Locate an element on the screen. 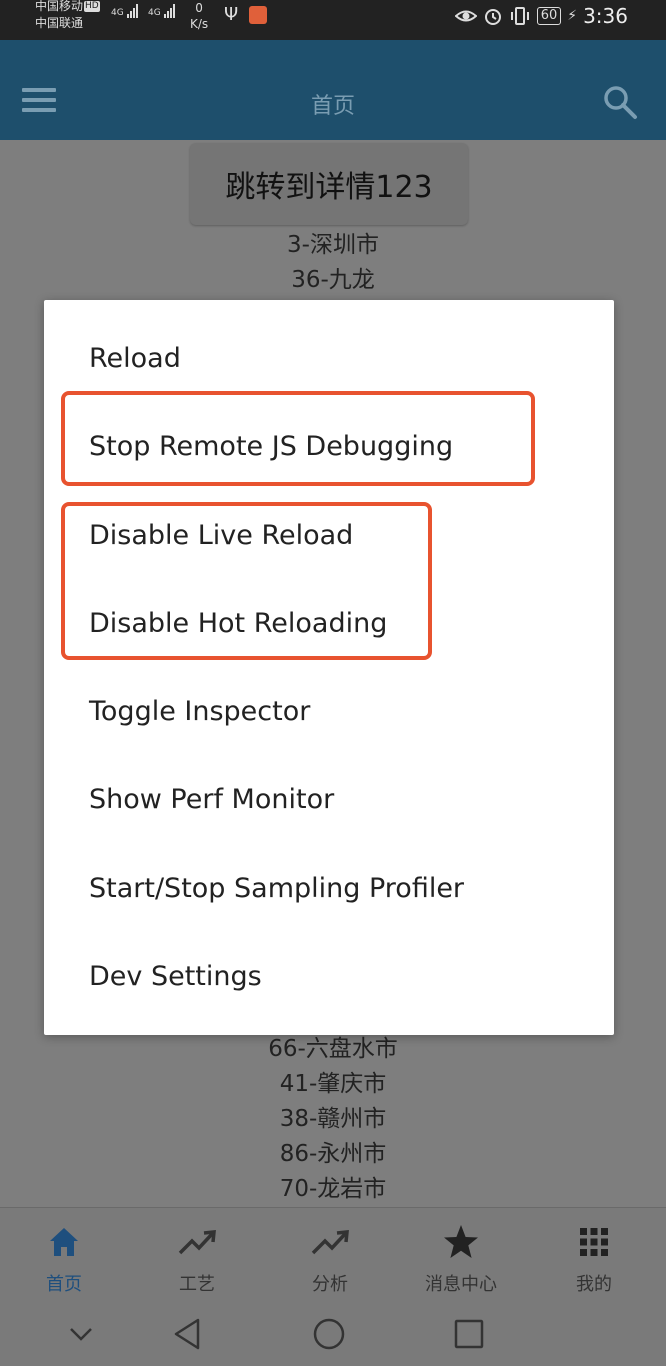 Image resolution: width=666 pixels, height=1366 pixels. system-nav-bar is located at coordinates (333, 1333).